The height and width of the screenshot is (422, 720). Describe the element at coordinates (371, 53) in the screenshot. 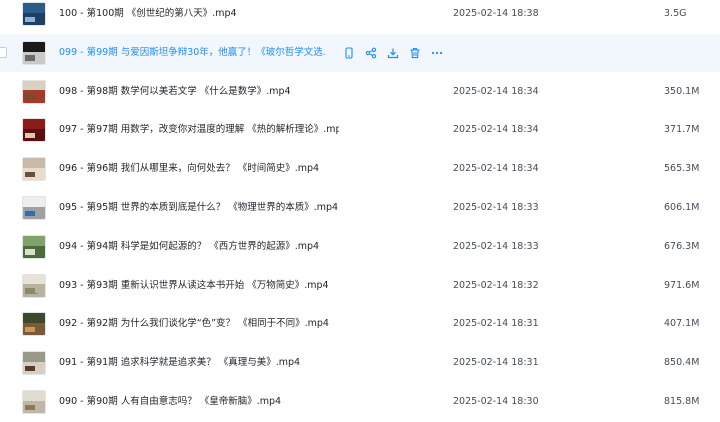

I see `share-icon` at that location.